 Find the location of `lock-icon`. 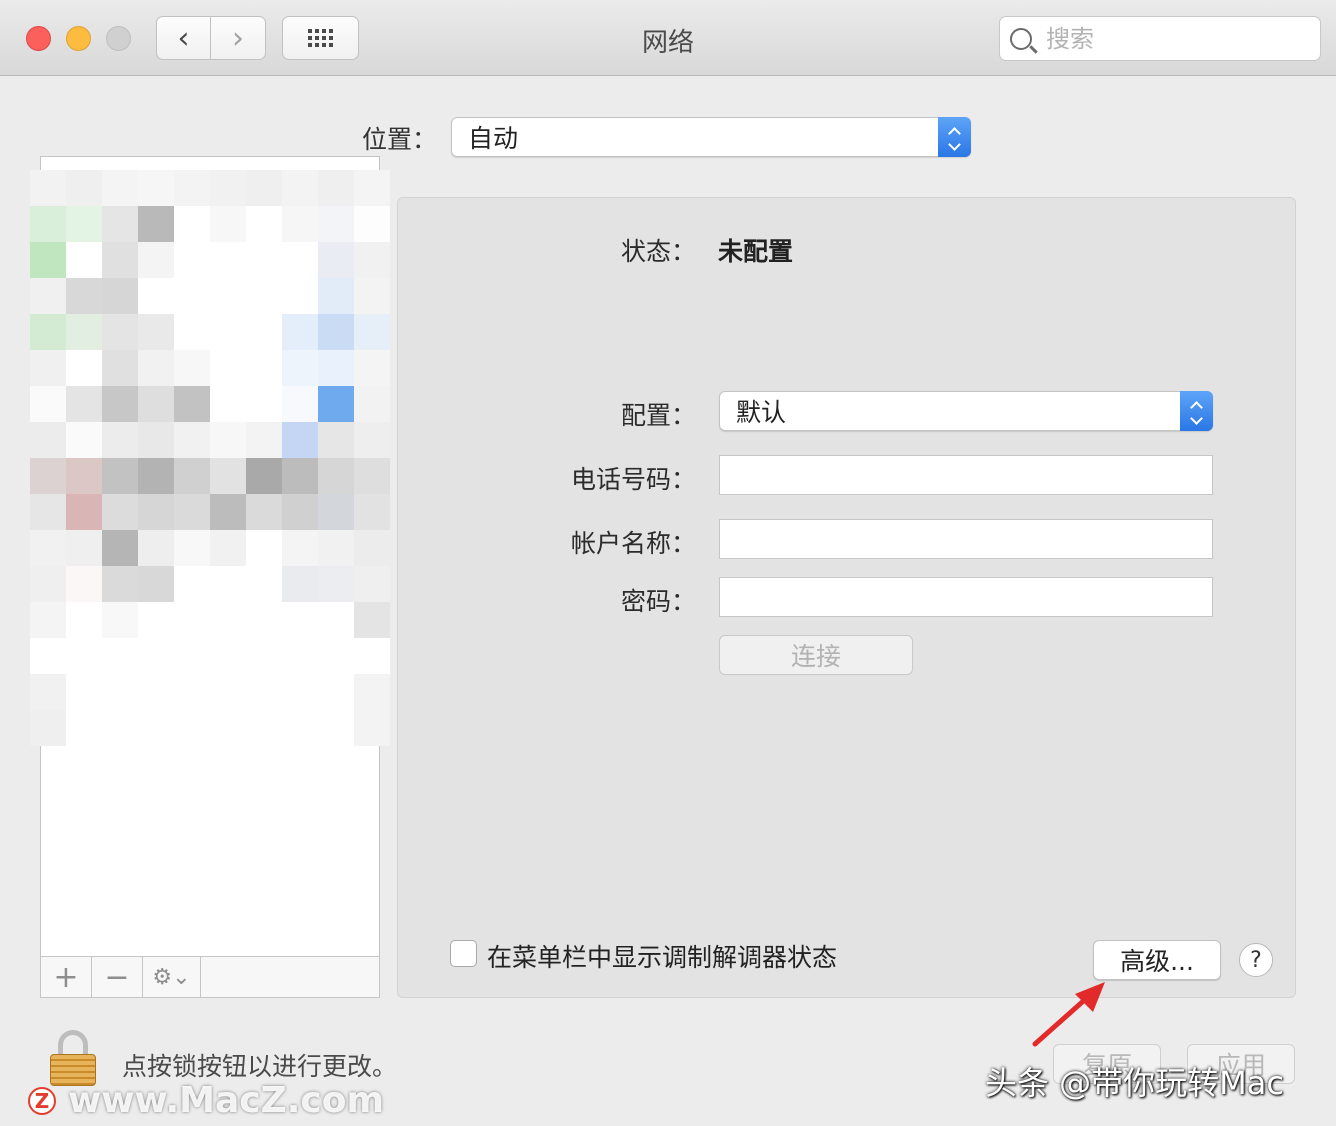

lock-icon is located at coordinates (73, 1058).